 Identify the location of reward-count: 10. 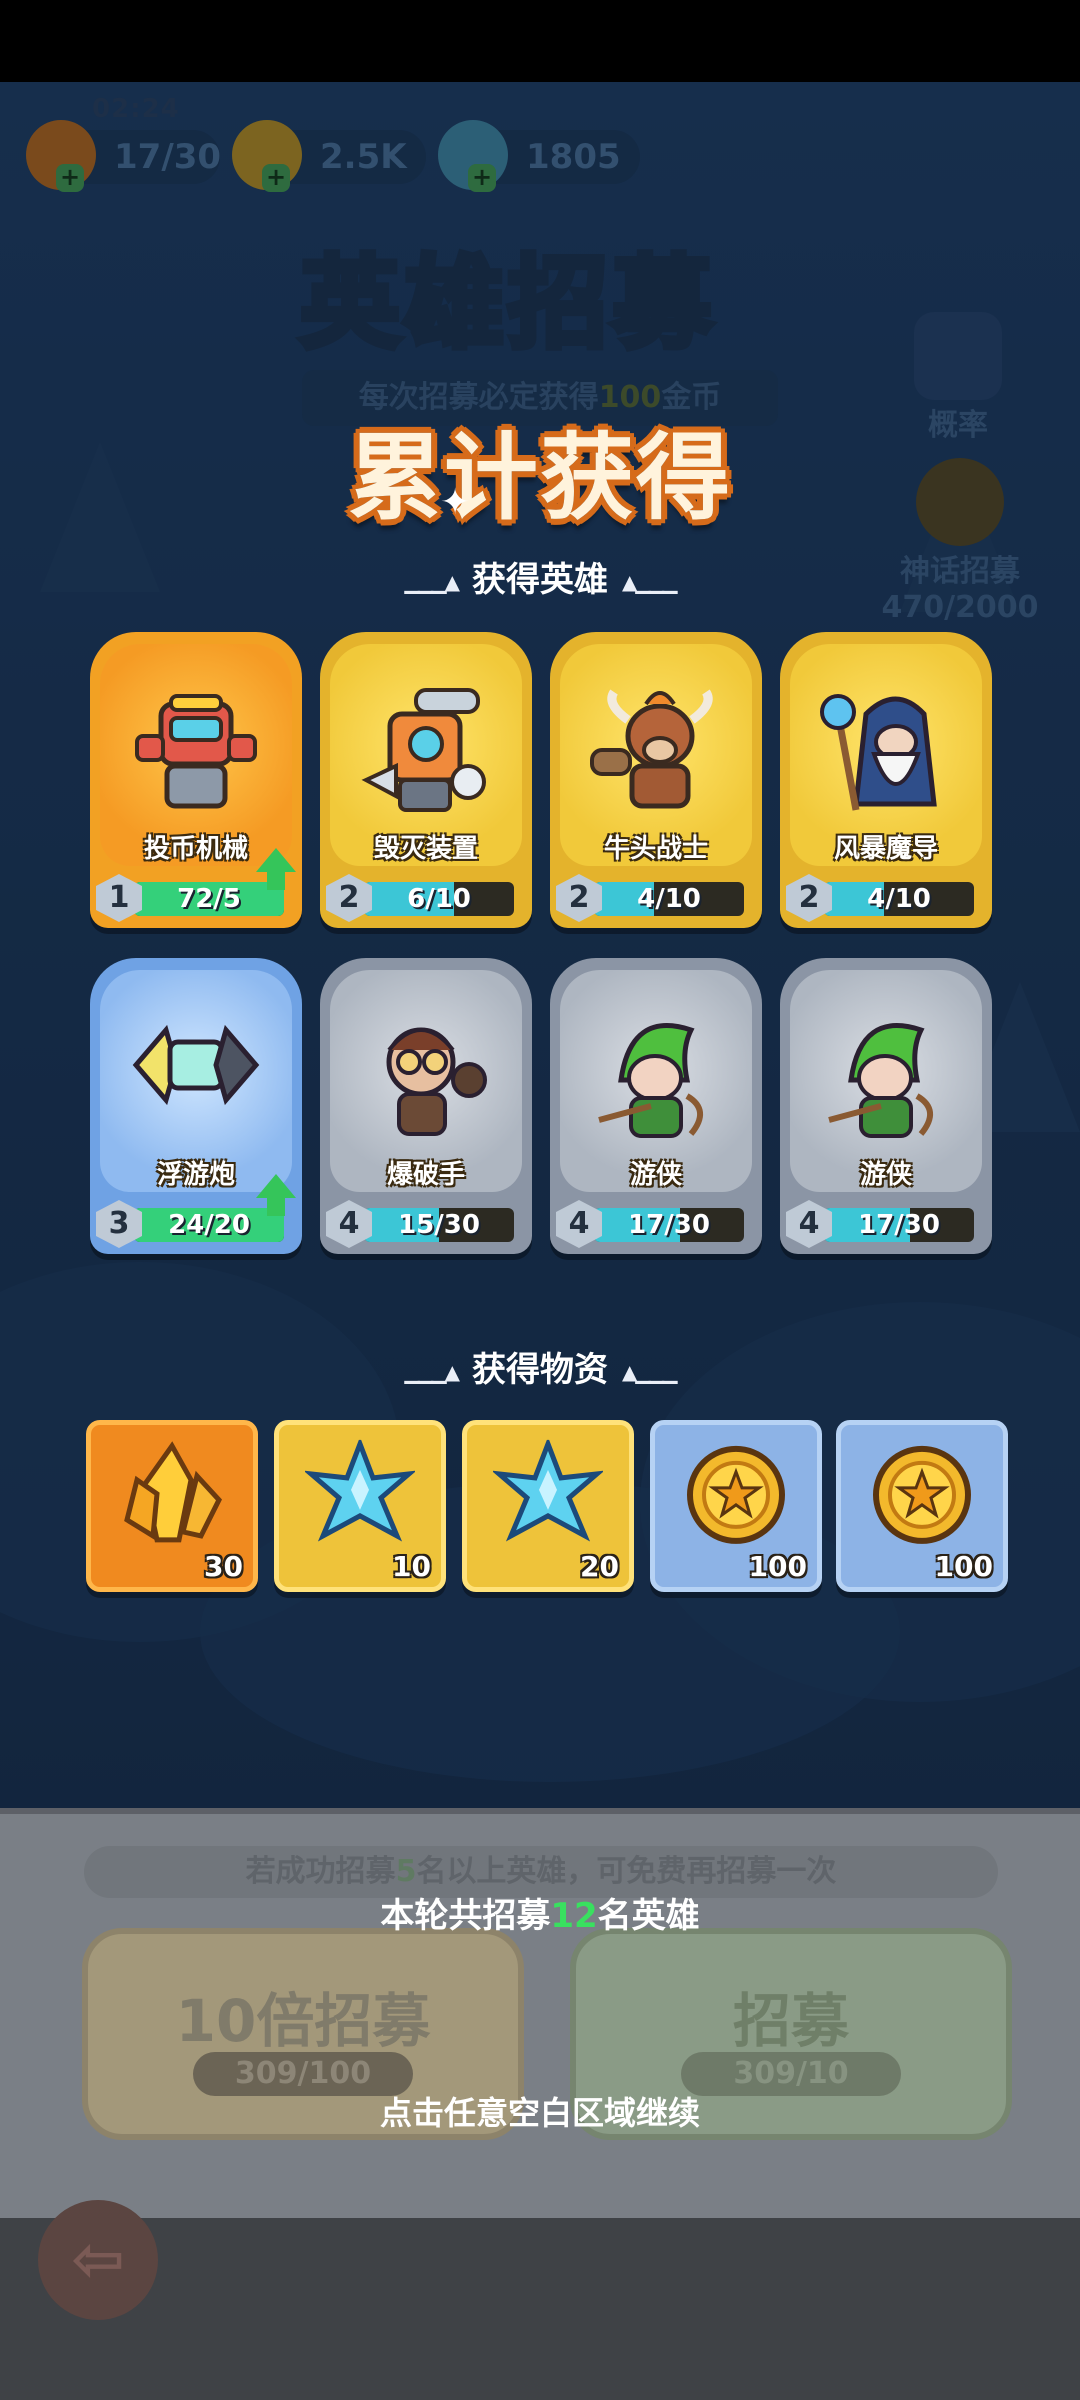
(411, 1566).